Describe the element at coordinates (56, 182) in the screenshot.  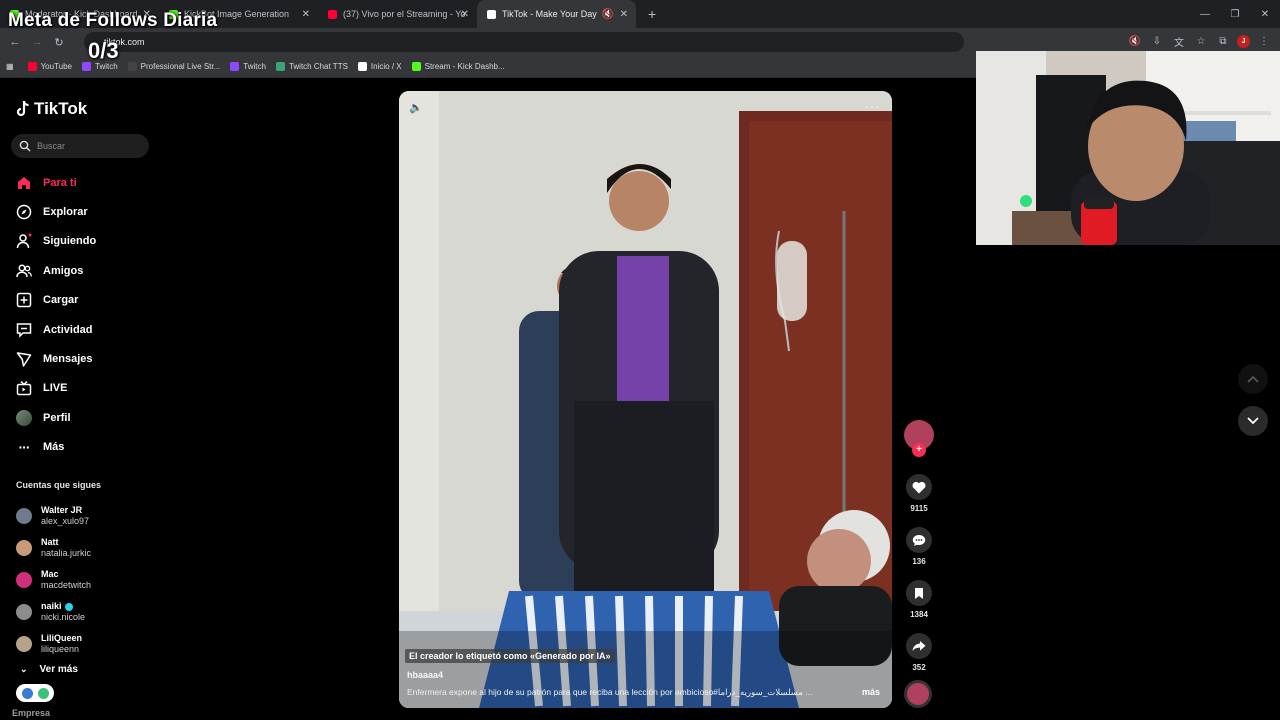
I see `nav-item-para-ti: Para ti` at that location.